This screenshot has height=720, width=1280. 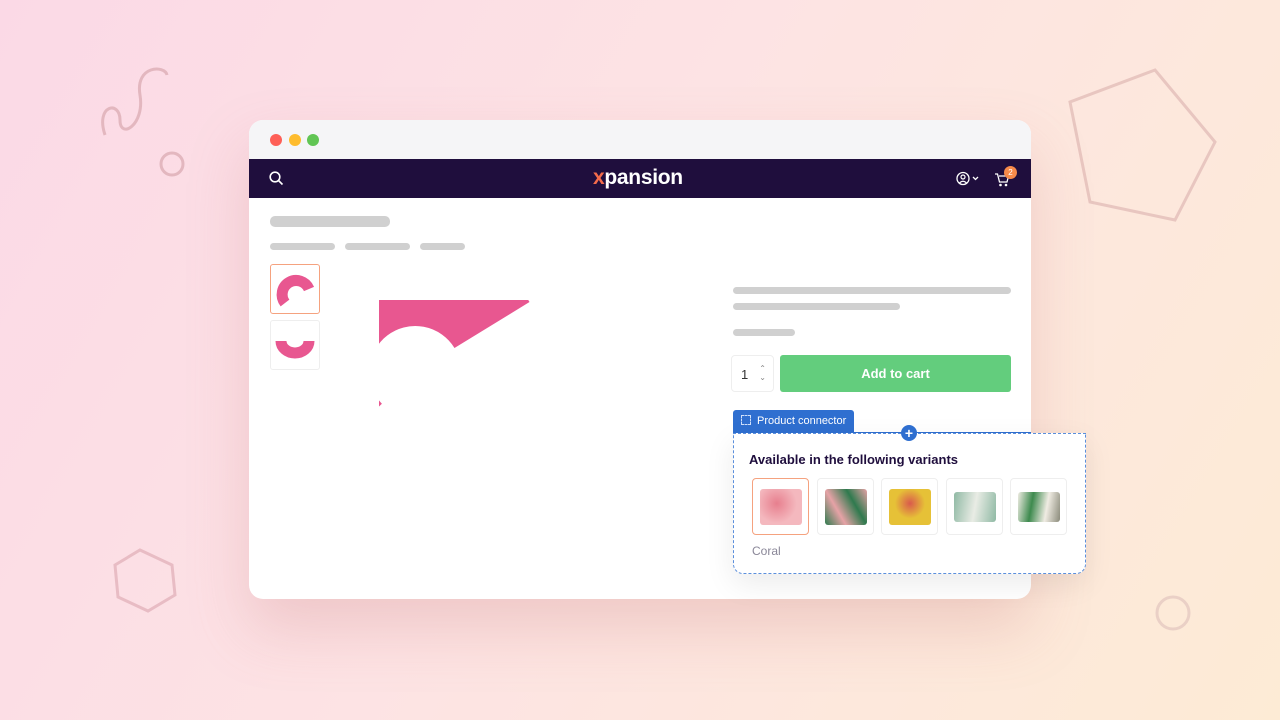 What do you see at coordinates (295, 140) in the screenshot?
I see `minimize-dot` at bounding box center [295, 140].